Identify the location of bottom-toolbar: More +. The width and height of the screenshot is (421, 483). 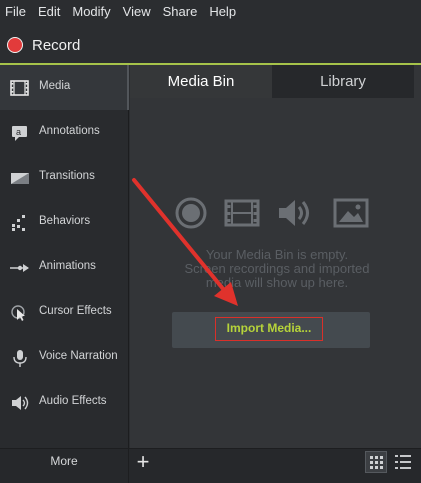
(210, 465).